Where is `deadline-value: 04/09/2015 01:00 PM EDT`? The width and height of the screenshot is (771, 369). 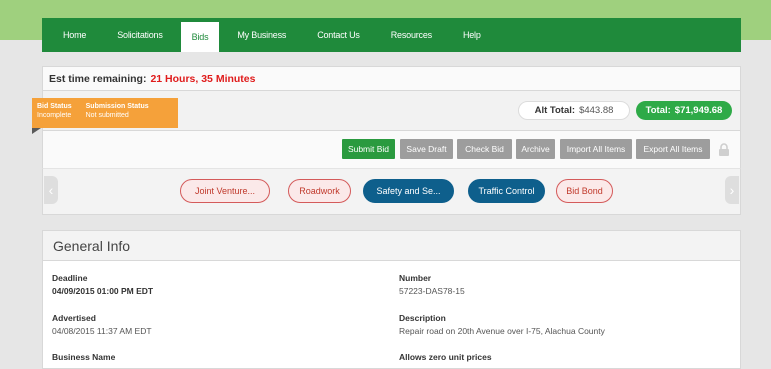 deadline-value: 04/09/2015 01:00 PM EDT is located at coordinates (103, 291).